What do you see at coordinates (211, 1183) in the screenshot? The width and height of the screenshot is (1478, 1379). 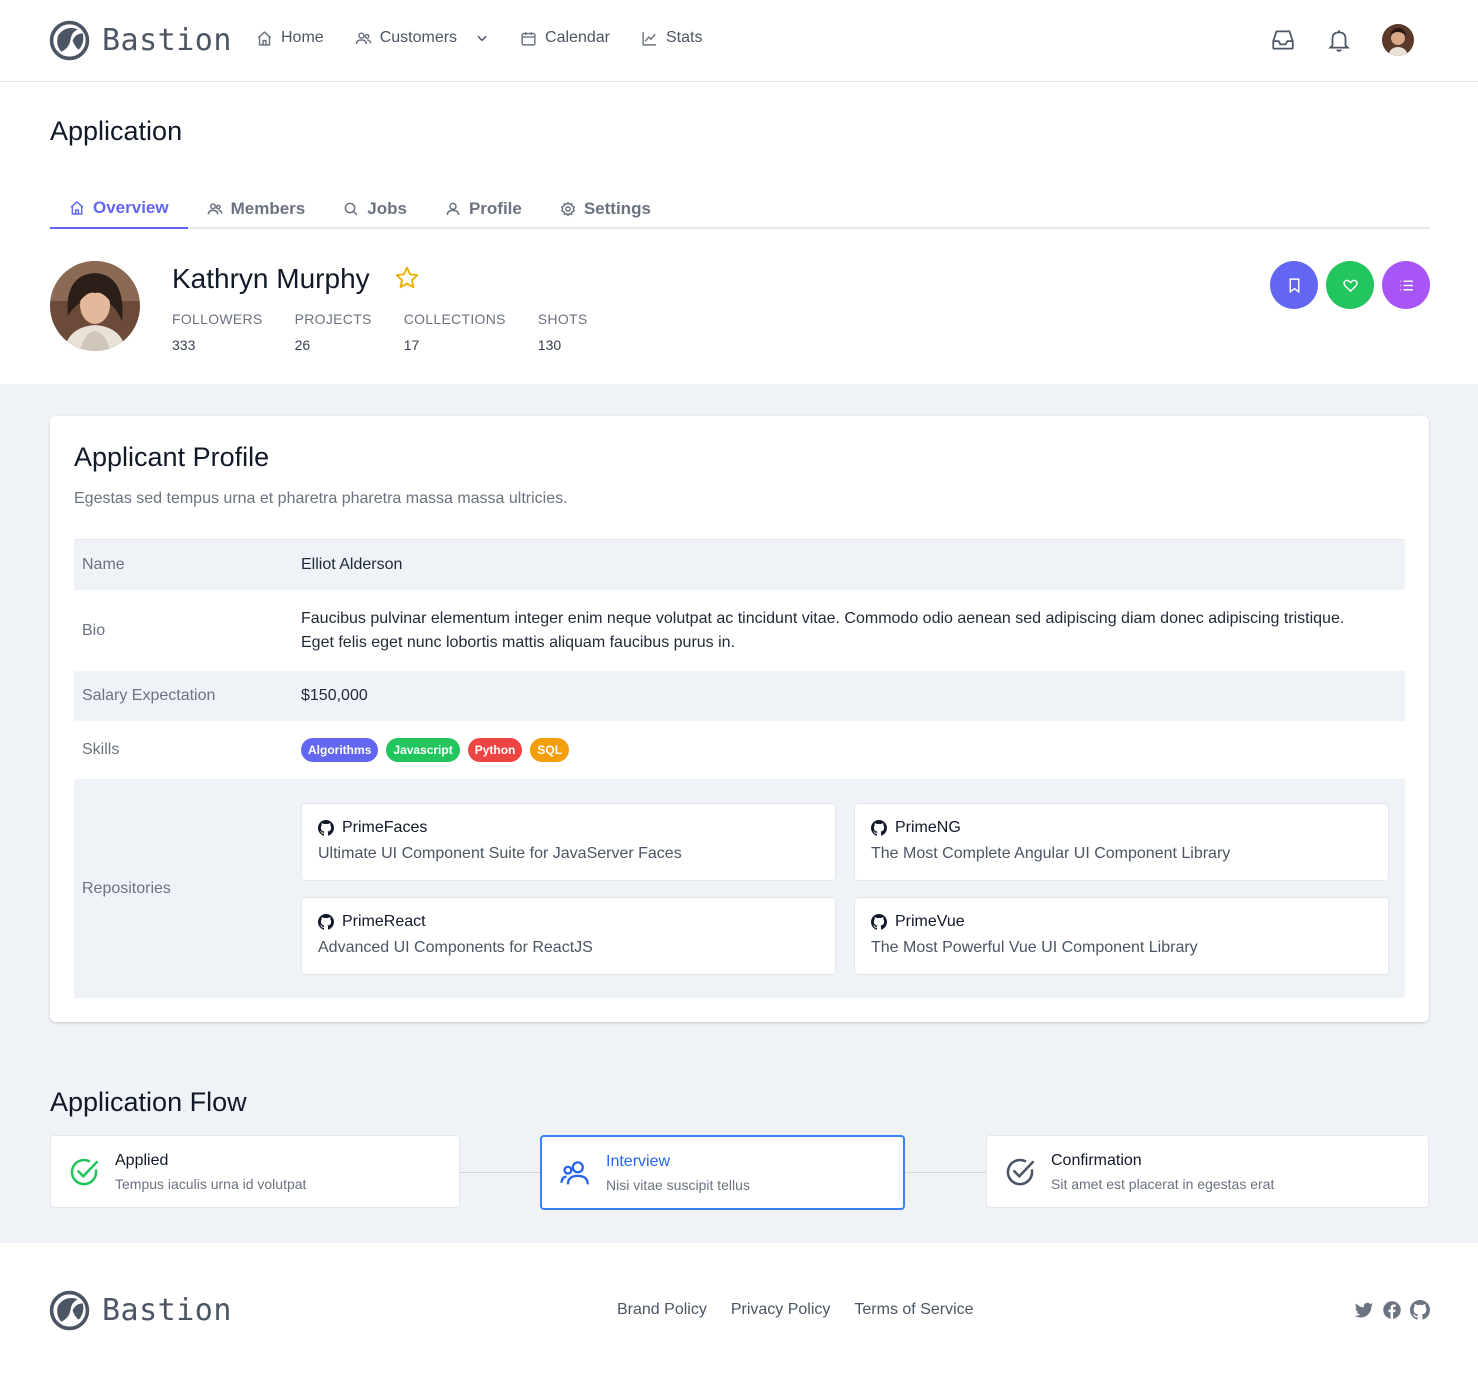 I see `step-description: Tempus iaculis urna id volutpat` at bounding box center [211, 1183].